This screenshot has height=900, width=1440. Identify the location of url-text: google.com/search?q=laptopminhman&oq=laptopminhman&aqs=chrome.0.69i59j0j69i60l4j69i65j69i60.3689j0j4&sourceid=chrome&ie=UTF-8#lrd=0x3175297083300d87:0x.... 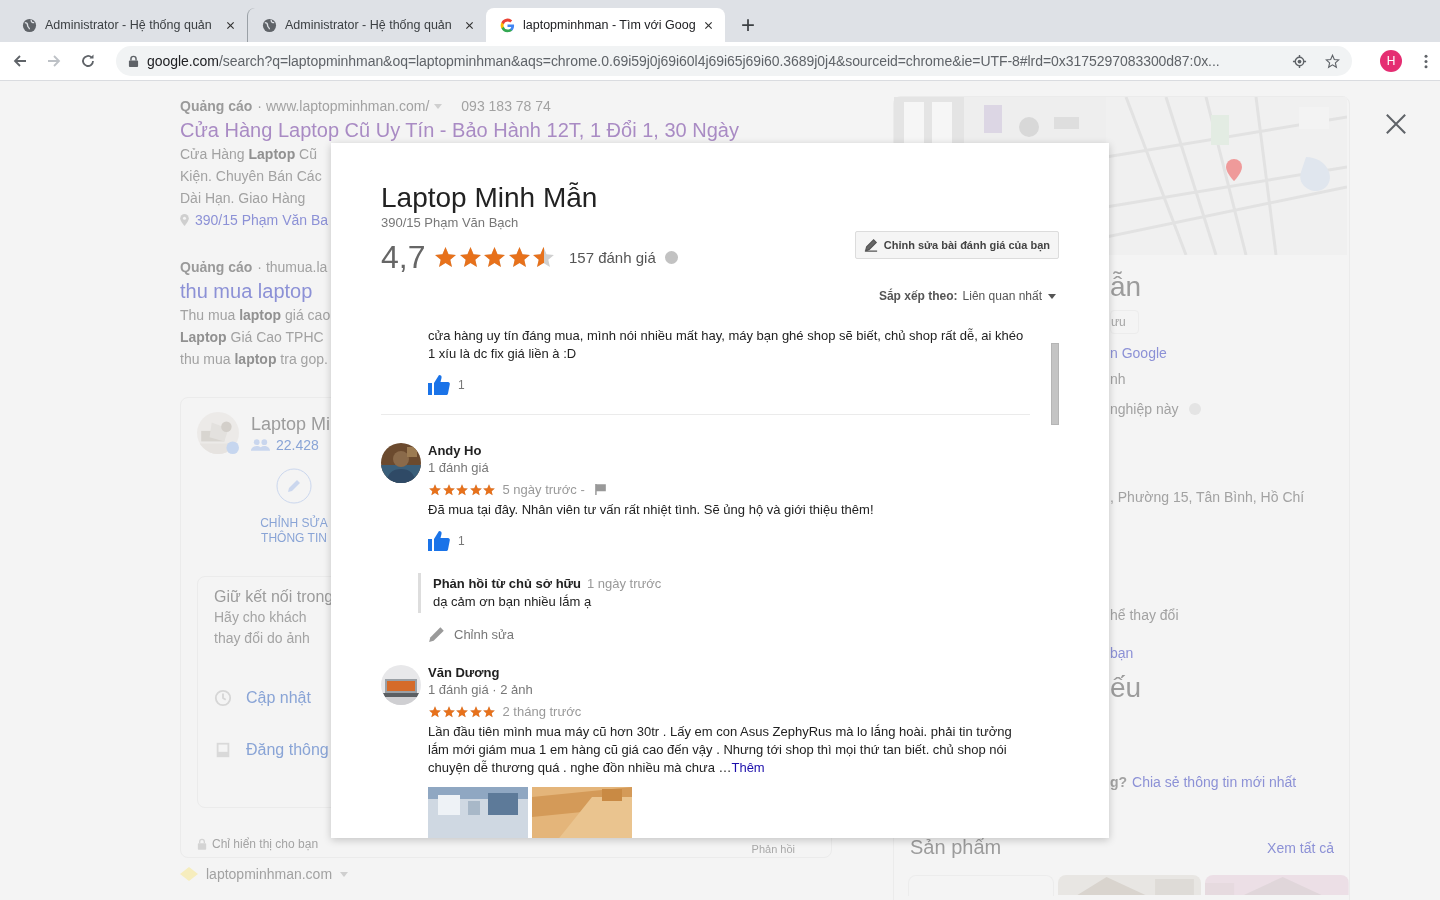
(684, 61).